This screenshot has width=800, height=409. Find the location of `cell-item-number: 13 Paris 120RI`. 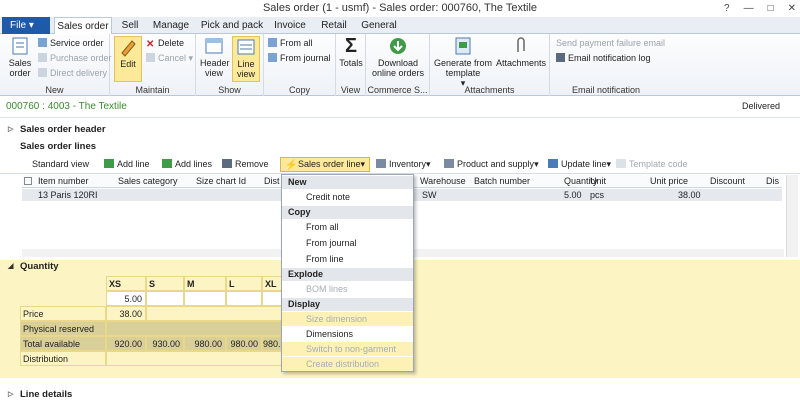

cell-item-number: 13 Paris 120RI is located at coordinates (68, 195).